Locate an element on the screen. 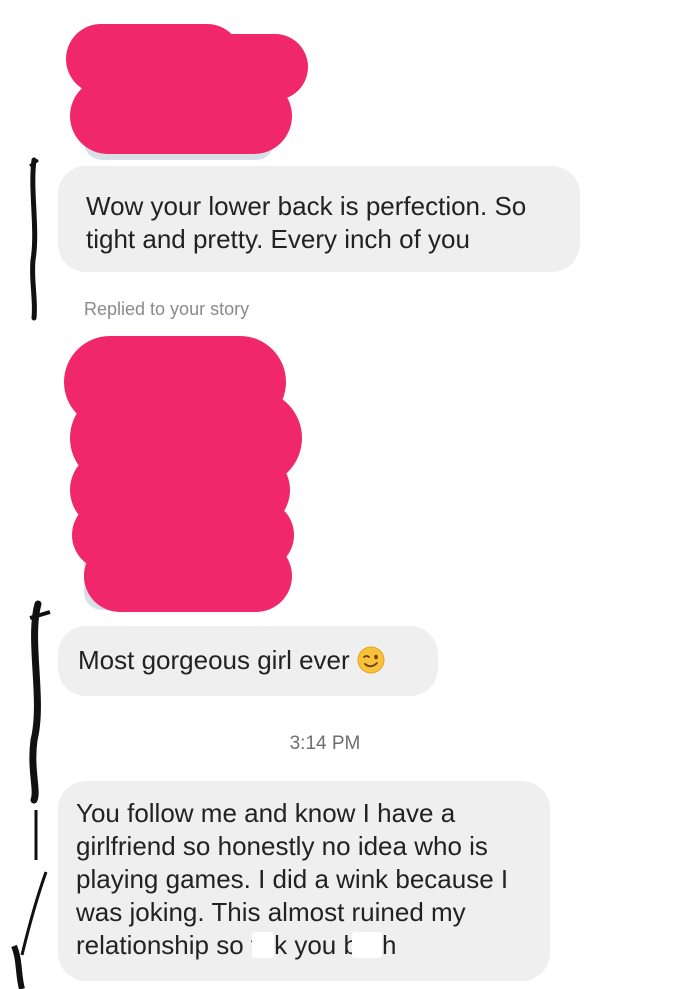  redaction-blob is located at coordinates (188, 576).